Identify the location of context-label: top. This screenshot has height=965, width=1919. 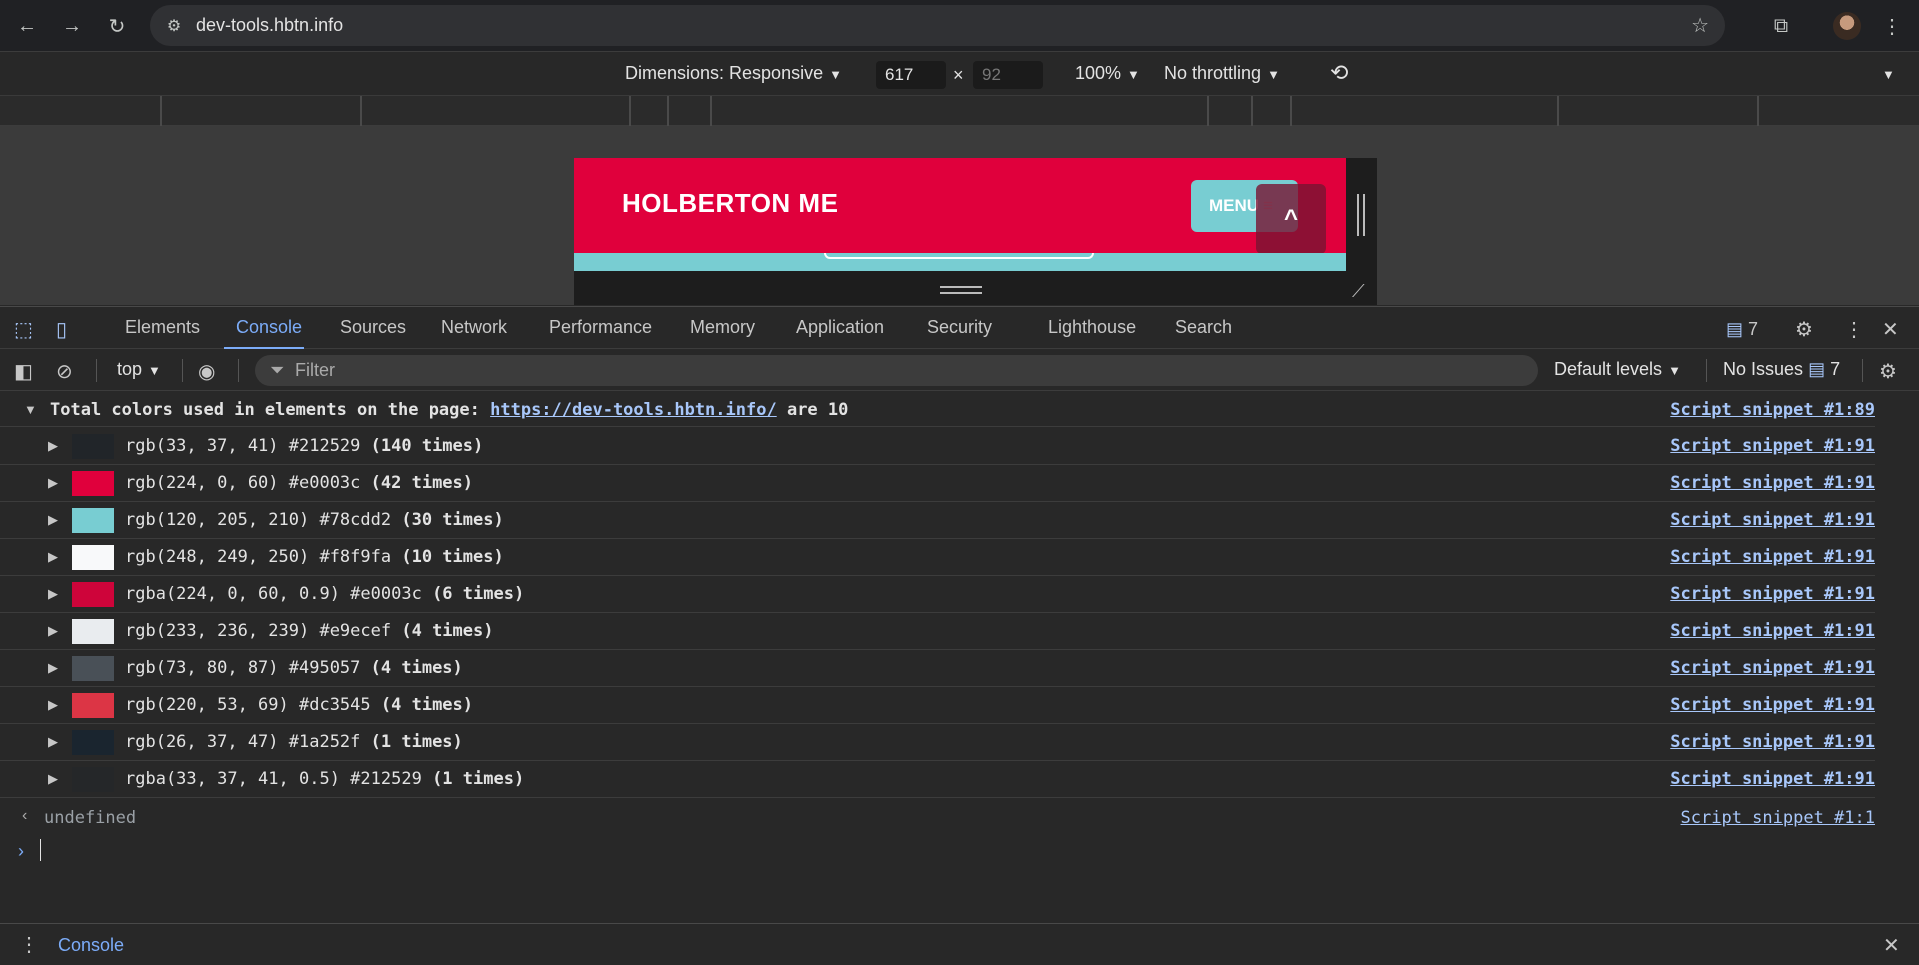
(130, 369).